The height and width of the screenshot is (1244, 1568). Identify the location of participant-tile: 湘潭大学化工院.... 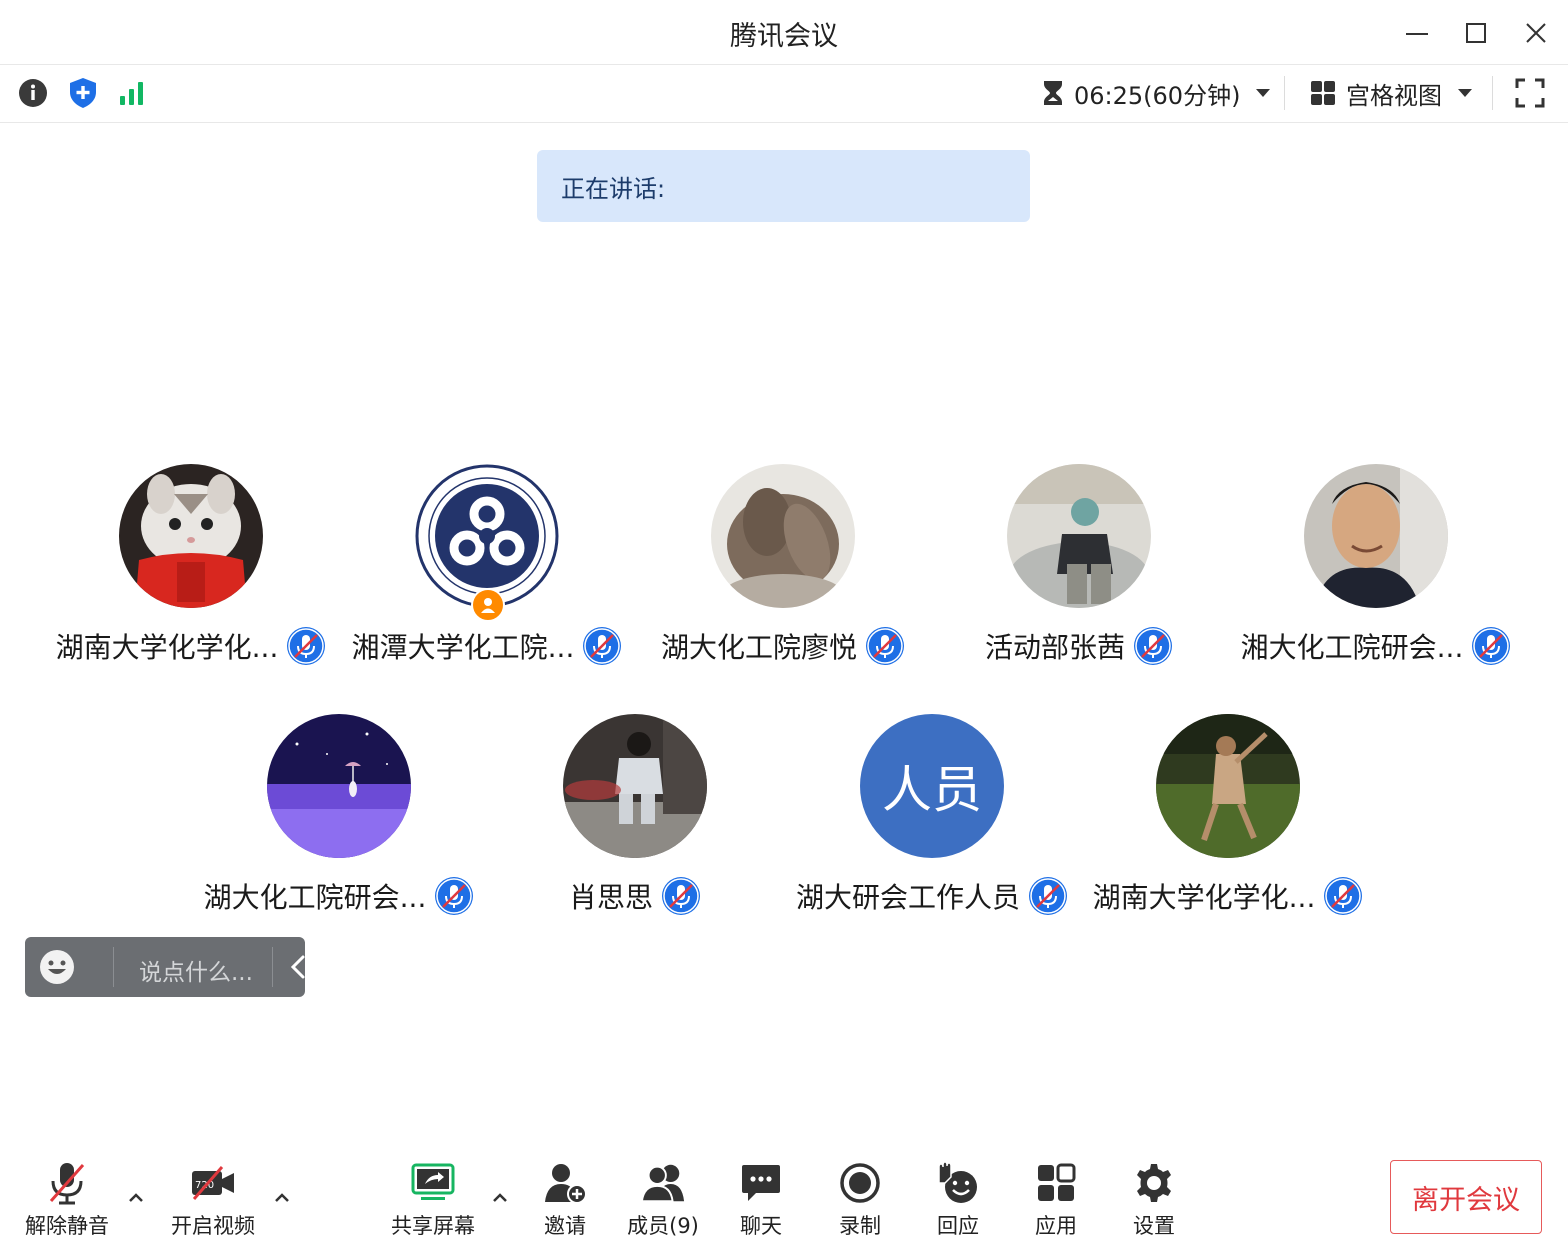
(487, 569).